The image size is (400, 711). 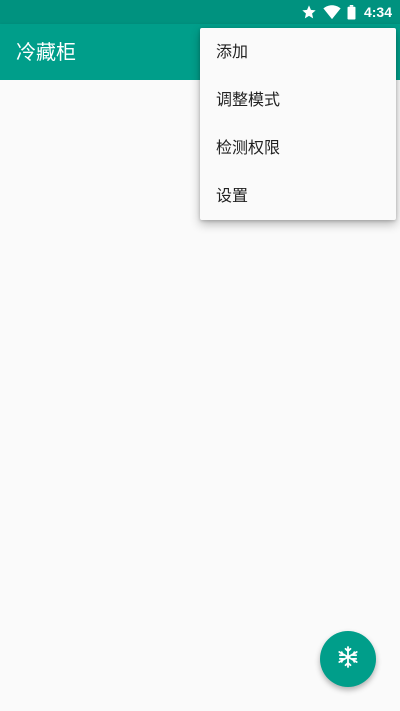 What do you see at coordinates (332, 12) in the screenshot?
I see `wifi-icon` at bounding box center [332, 12].